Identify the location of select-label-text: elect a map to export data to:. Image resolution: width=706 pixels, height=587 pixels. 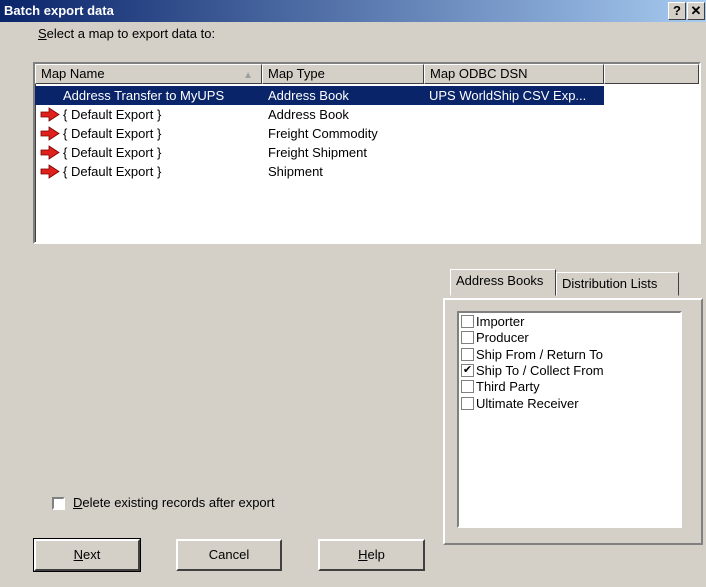
(131, 33).